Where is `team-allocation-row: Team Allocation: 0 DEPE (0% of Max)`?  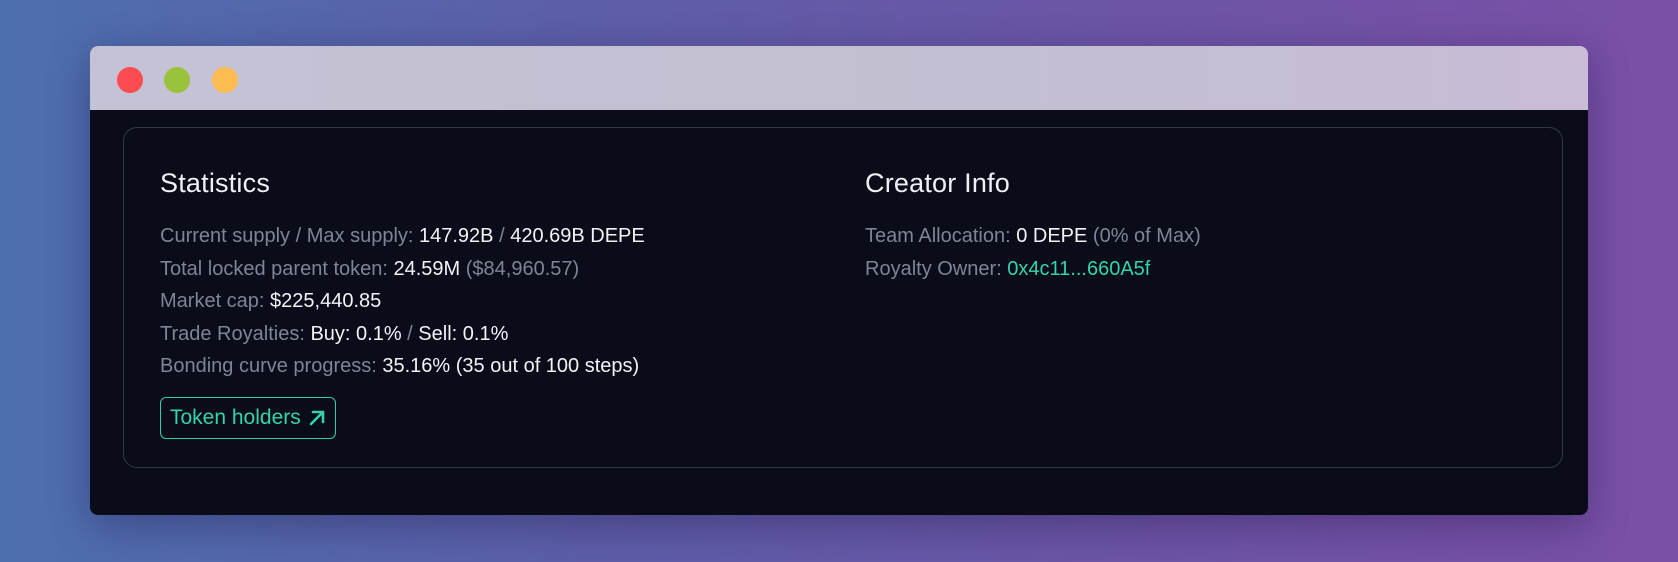 team-allocation-row: Team Allocation: 0 DEPE (0% of Max) is located at coordinates (1033, 236).